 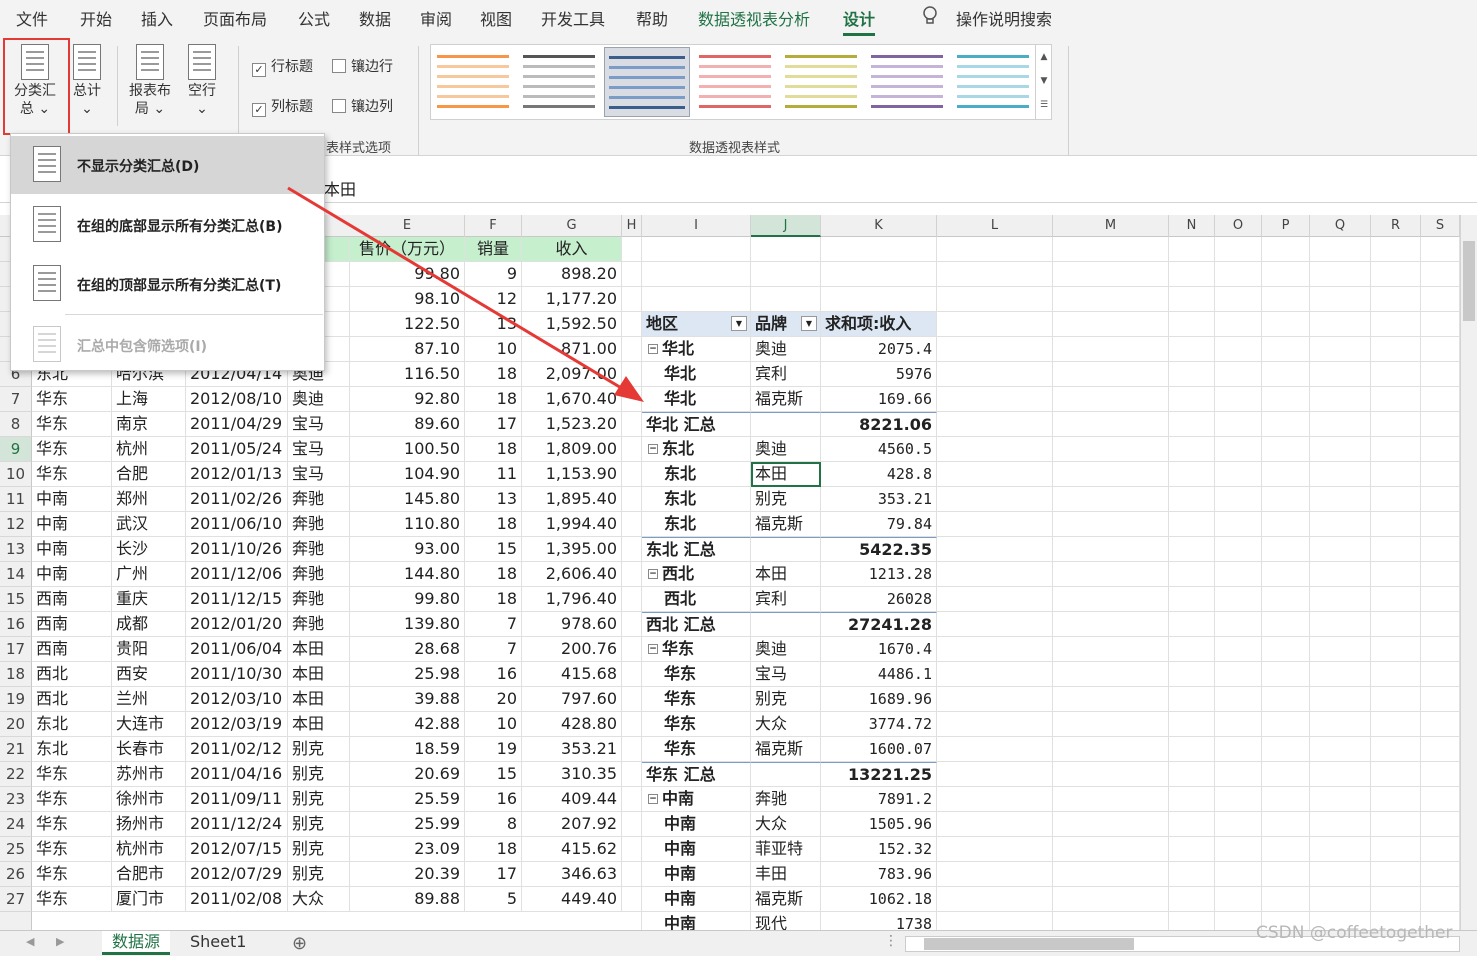 What do you see at coordinates (738, 939) in the screenshot?
I see `sheet-tab-bar: ◀ ▶ 数据源 Sheet1 ⊕ ⋮ CSDN @coffeetogether` at bounding box center [738, 939].